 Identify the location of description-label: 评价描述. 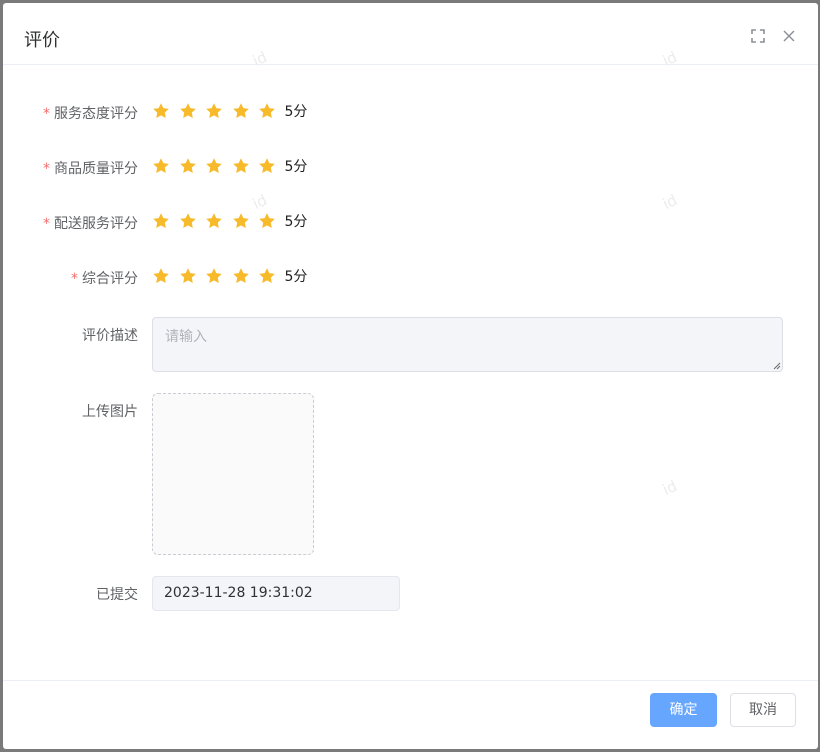
(110, 336).